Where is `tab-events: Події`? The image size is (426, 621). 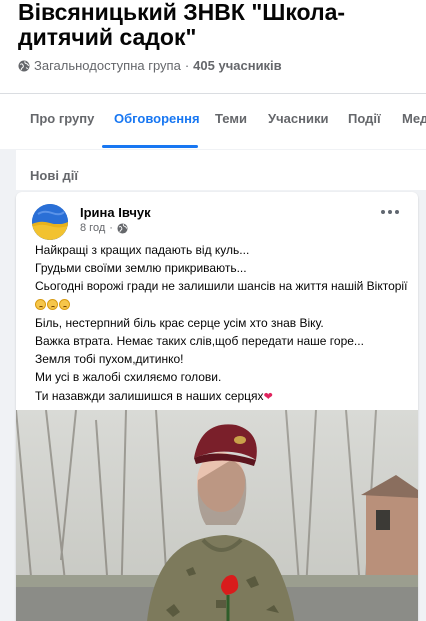 tab-events: Події is located at coordinates (364, 121).